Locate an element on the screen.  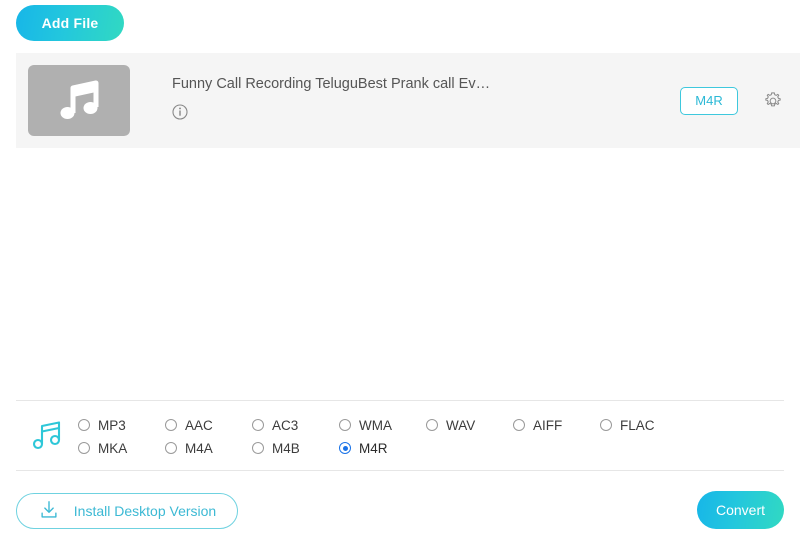
file-thumbnail is located at coordinates (79, 100).